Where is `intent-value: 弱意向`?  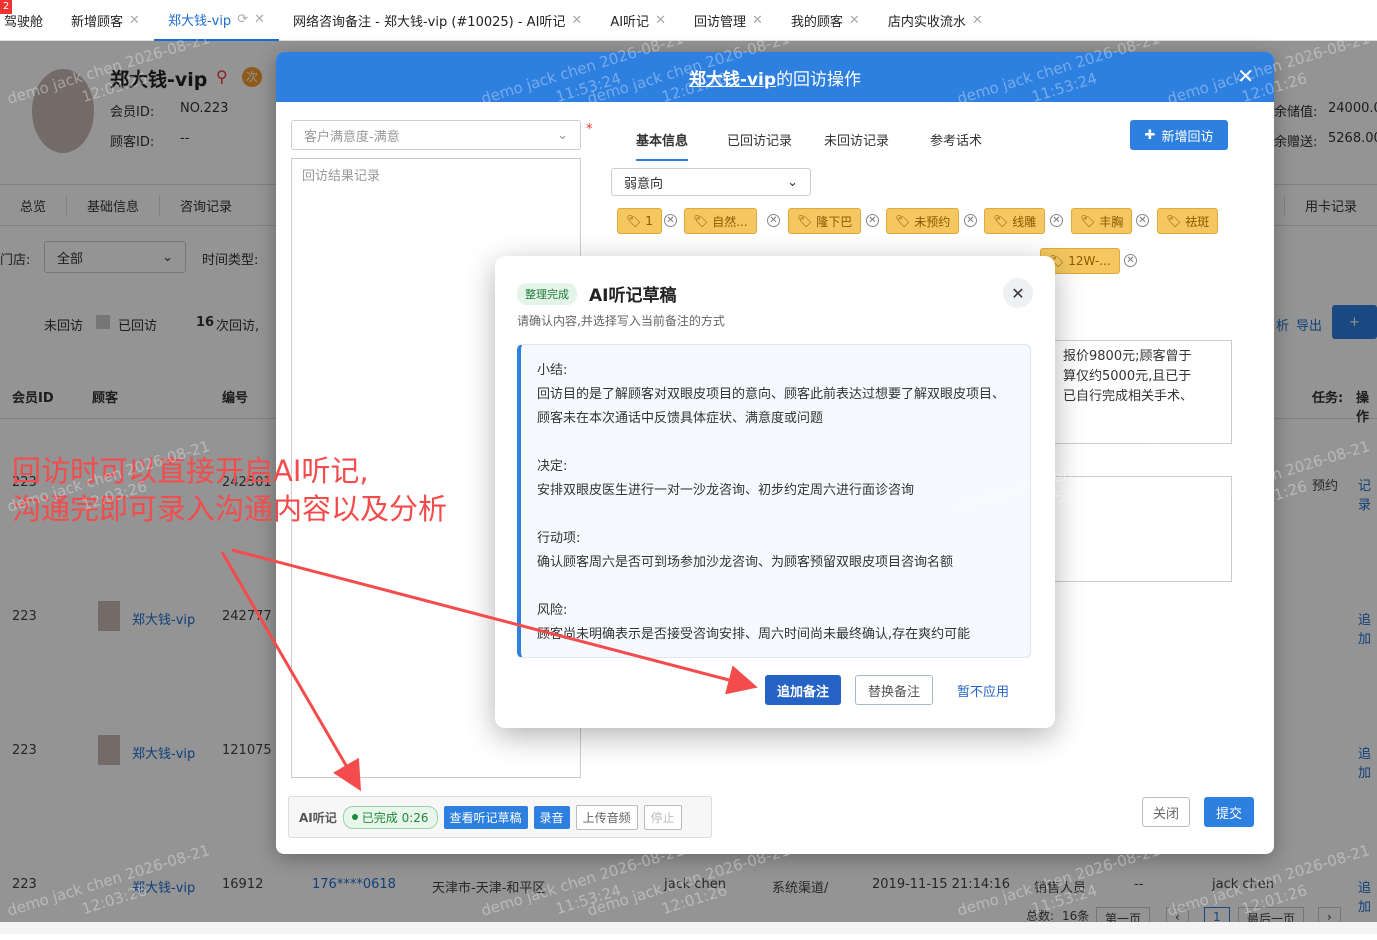 intent-value: 弱意向 is located at coordinates (644, 184).